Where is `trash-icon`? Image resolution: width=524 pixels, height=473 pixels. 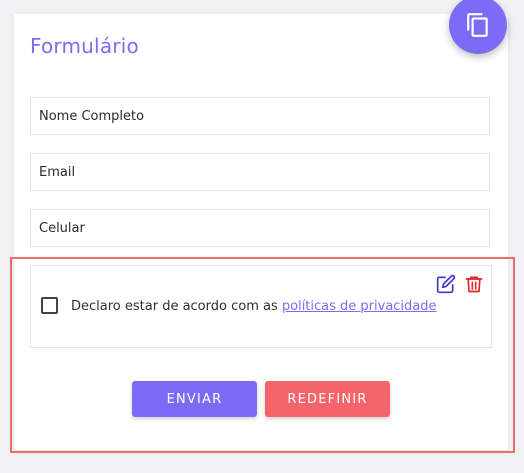
trash-icon is located at coordinates (474, 284).